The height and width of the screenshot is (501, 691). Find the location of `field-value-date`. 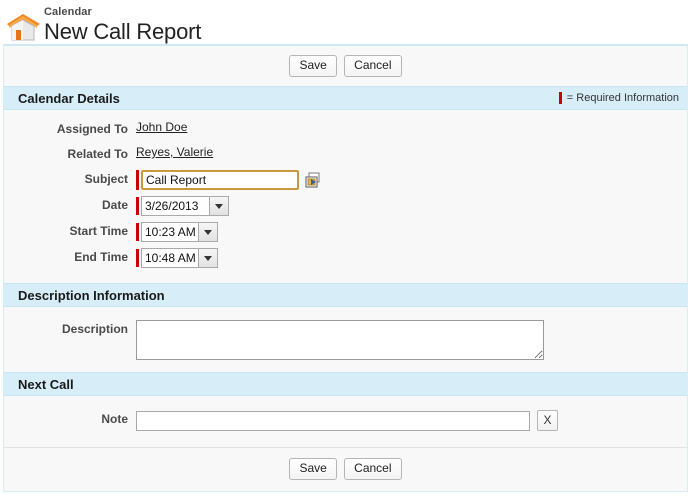

field-value-date is located at coordinates (182, 205).